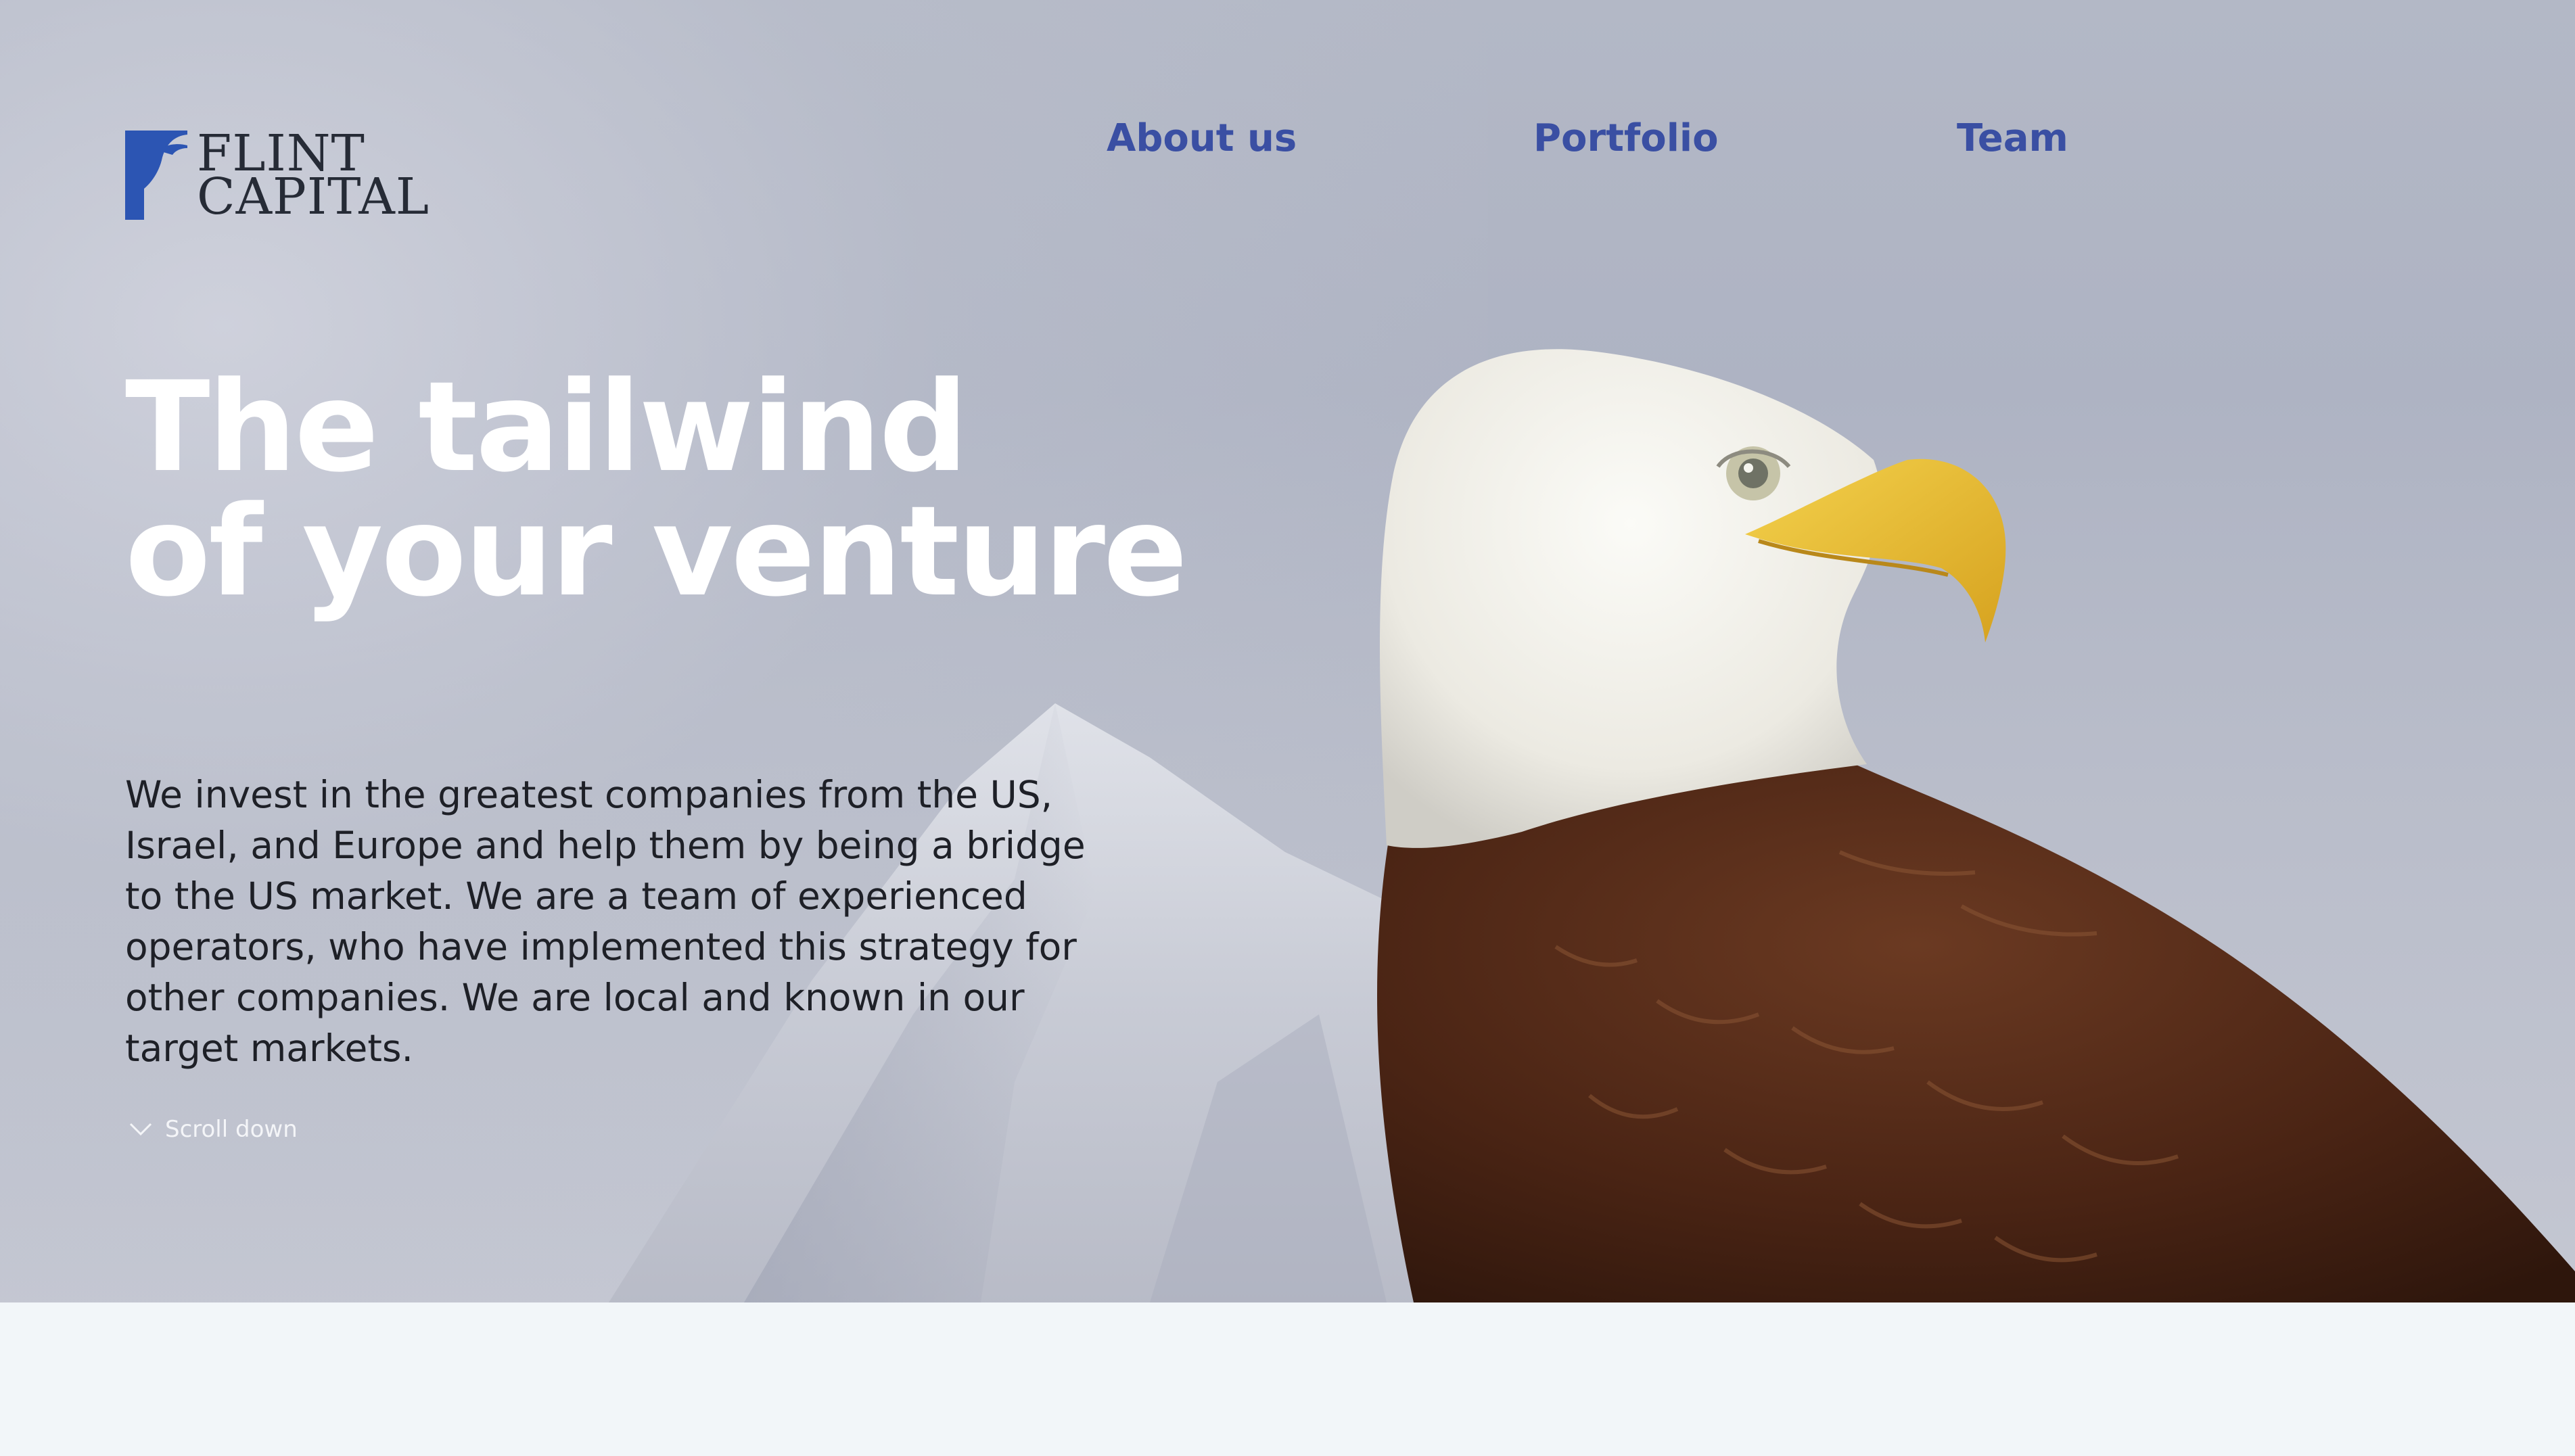 The height and width of the screenshot is (1456, 2575). I want to click on scroll-down-link: Scroll down, so click(214, 1129).